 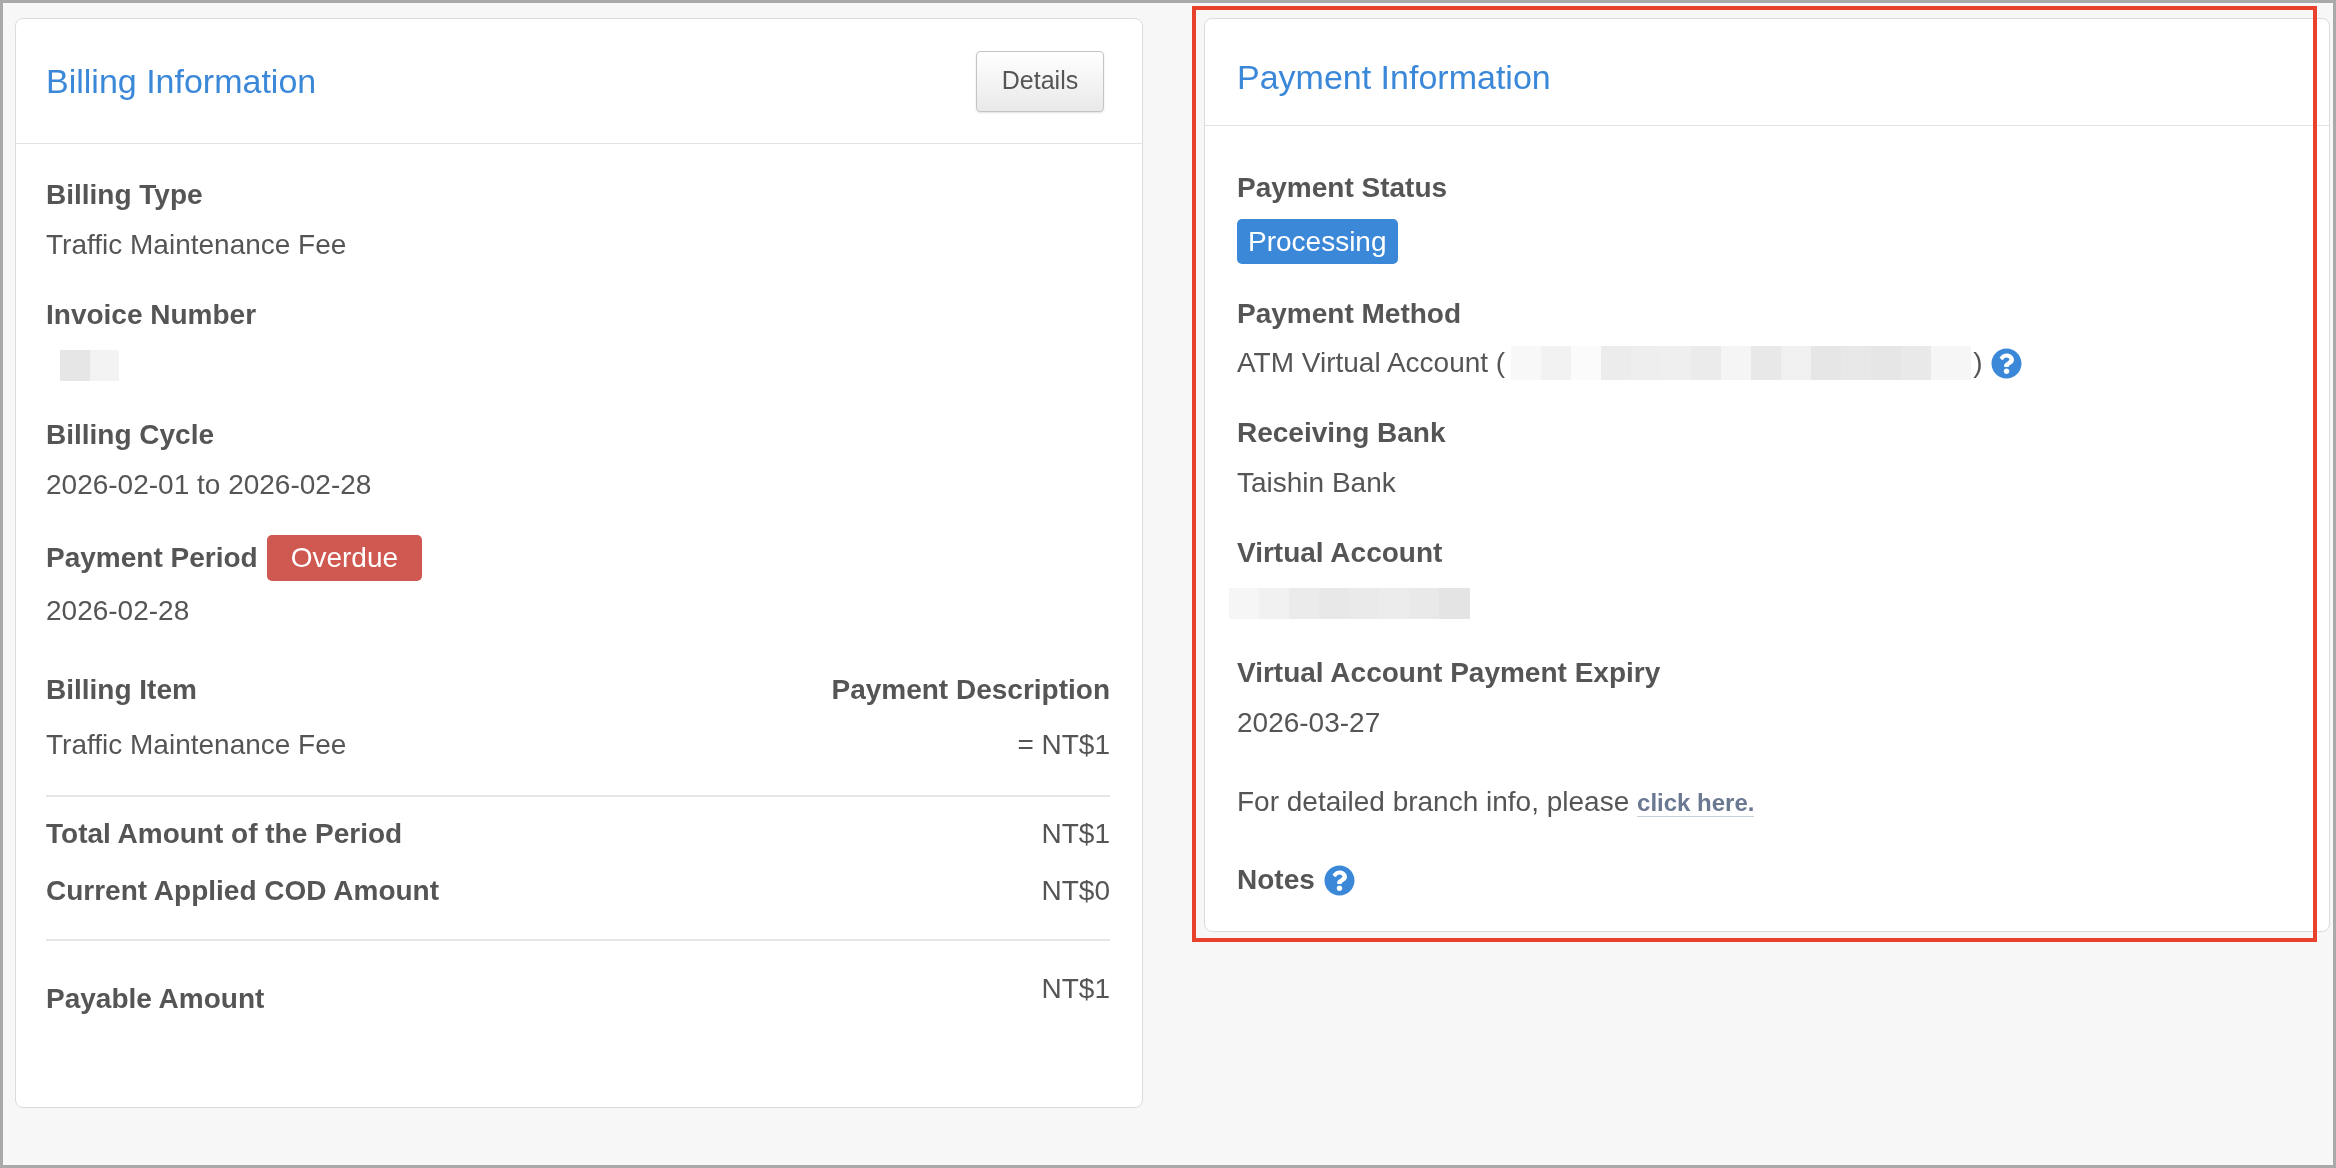 What do you see at coordinates (1496, 802) in the screenshot?
I see `branch-info-text: For detailed branch info, please click here.` at bounding box center [1496, 802].